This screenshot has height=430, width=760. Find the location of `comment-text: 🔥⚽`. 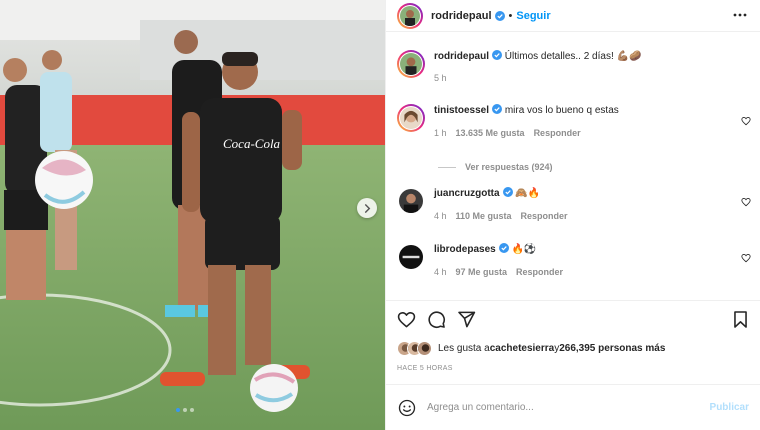

comment-text: 🔥⚽ is located at coordinates (524, 249).